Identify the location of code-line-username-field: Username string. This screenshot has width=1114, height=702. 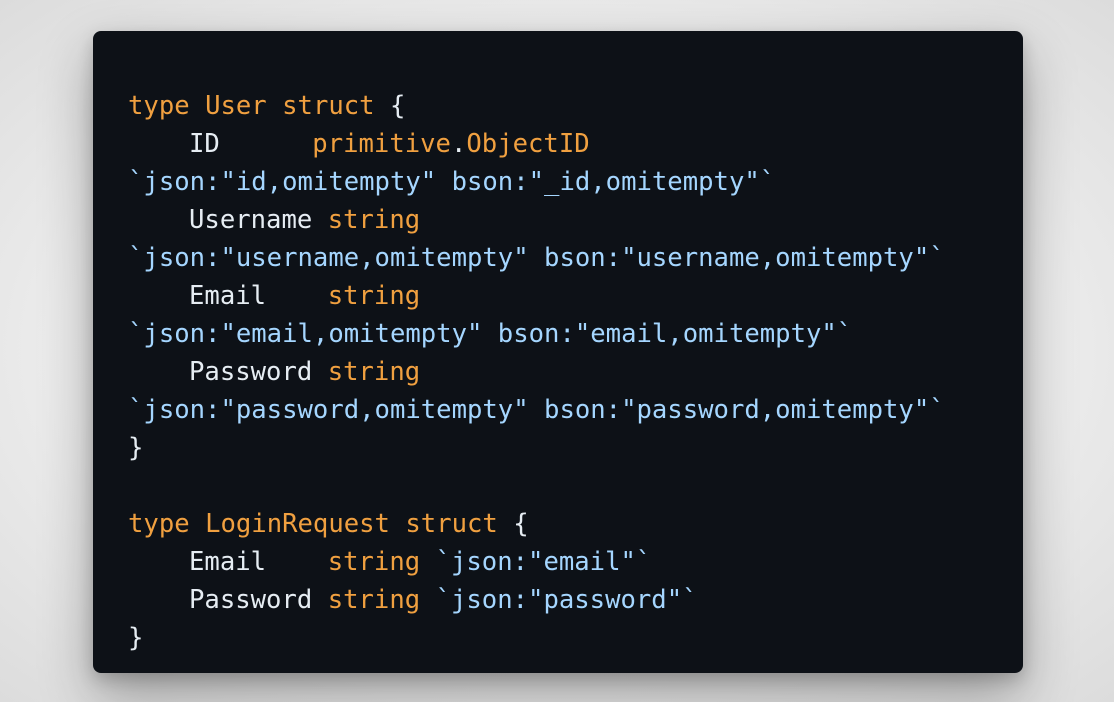
(575, 220).